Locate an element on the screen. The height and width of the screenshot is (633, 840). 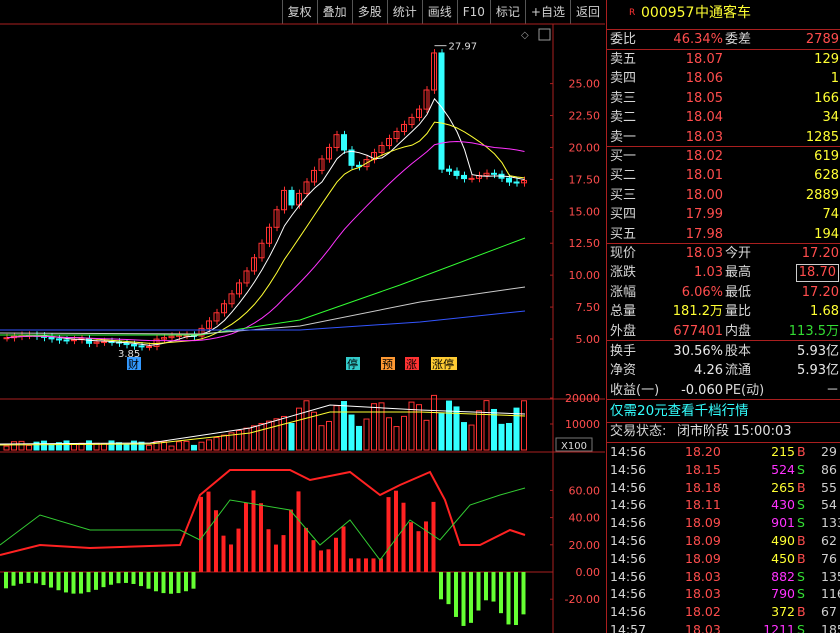
tick-row: 14:56 18.03 790S 116 is located at coordinates (723, 594).